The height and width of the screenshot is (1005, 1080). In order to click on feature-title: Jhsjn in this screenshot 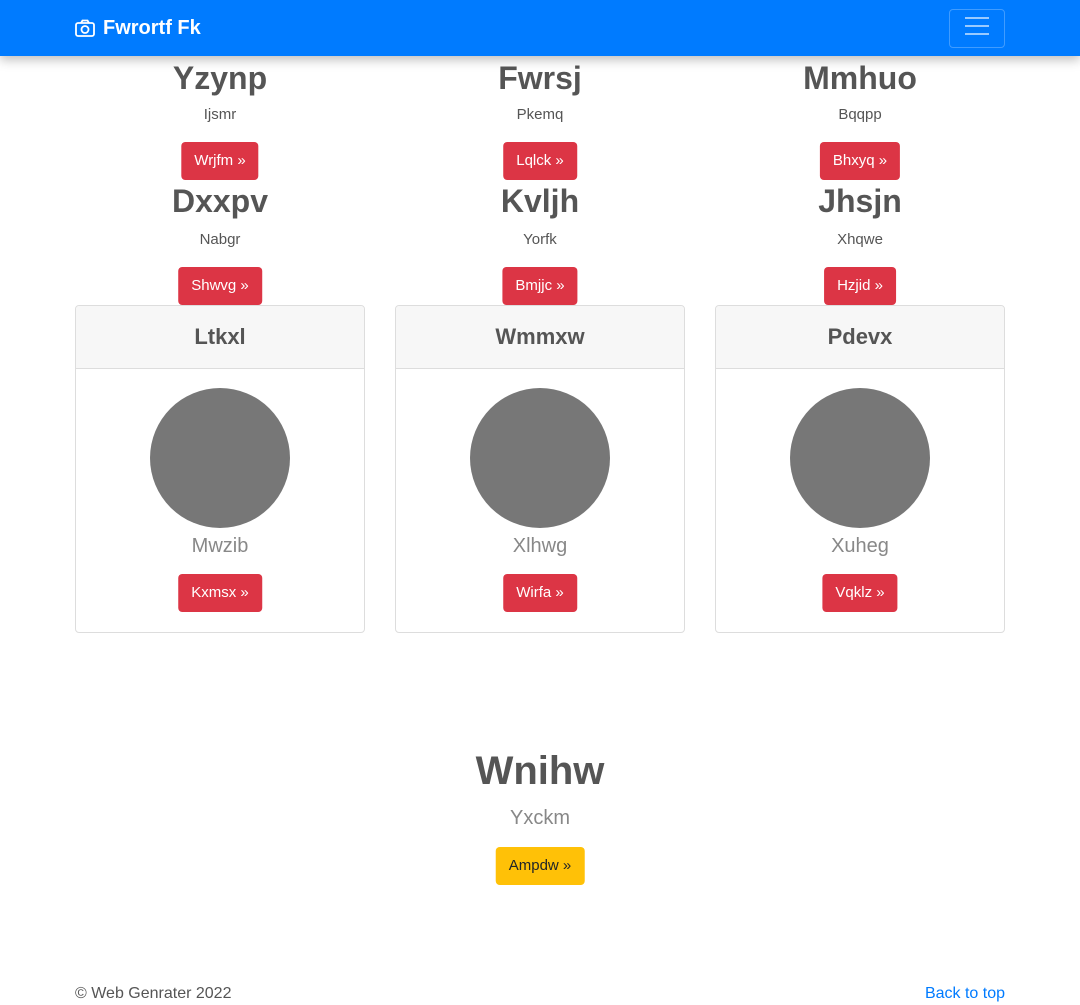, I will do `click(860, 201)`.